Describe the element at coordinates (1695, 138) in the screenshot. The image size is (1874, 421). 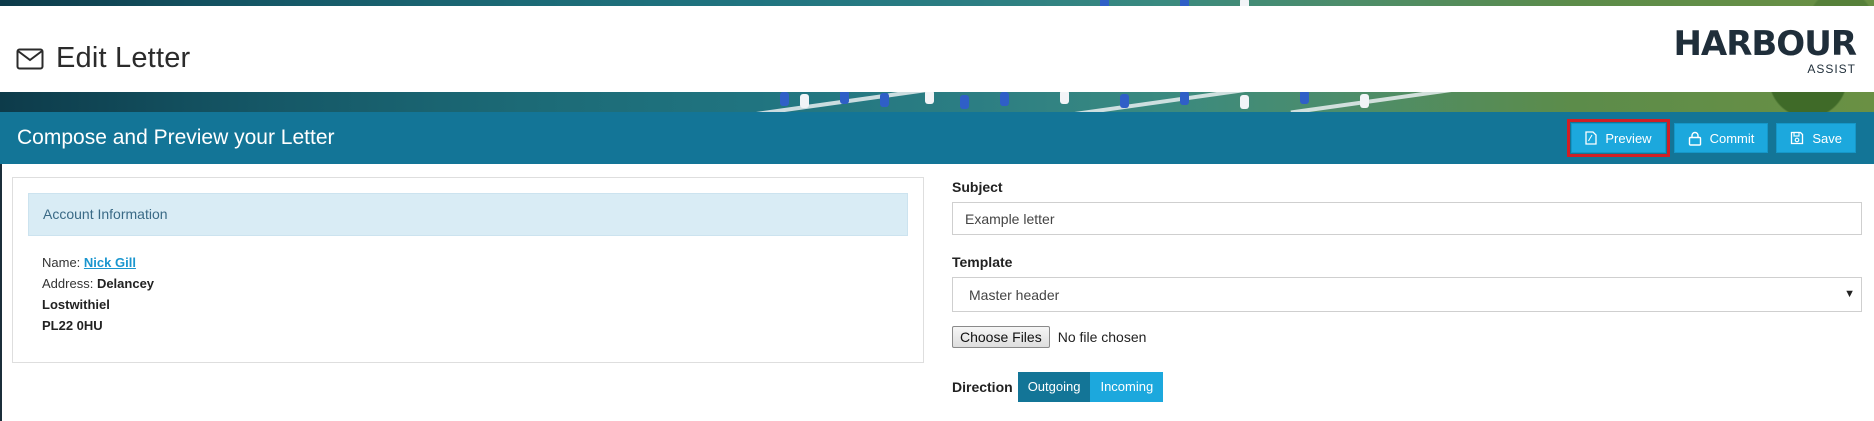
I see `lock-icon` at that location.